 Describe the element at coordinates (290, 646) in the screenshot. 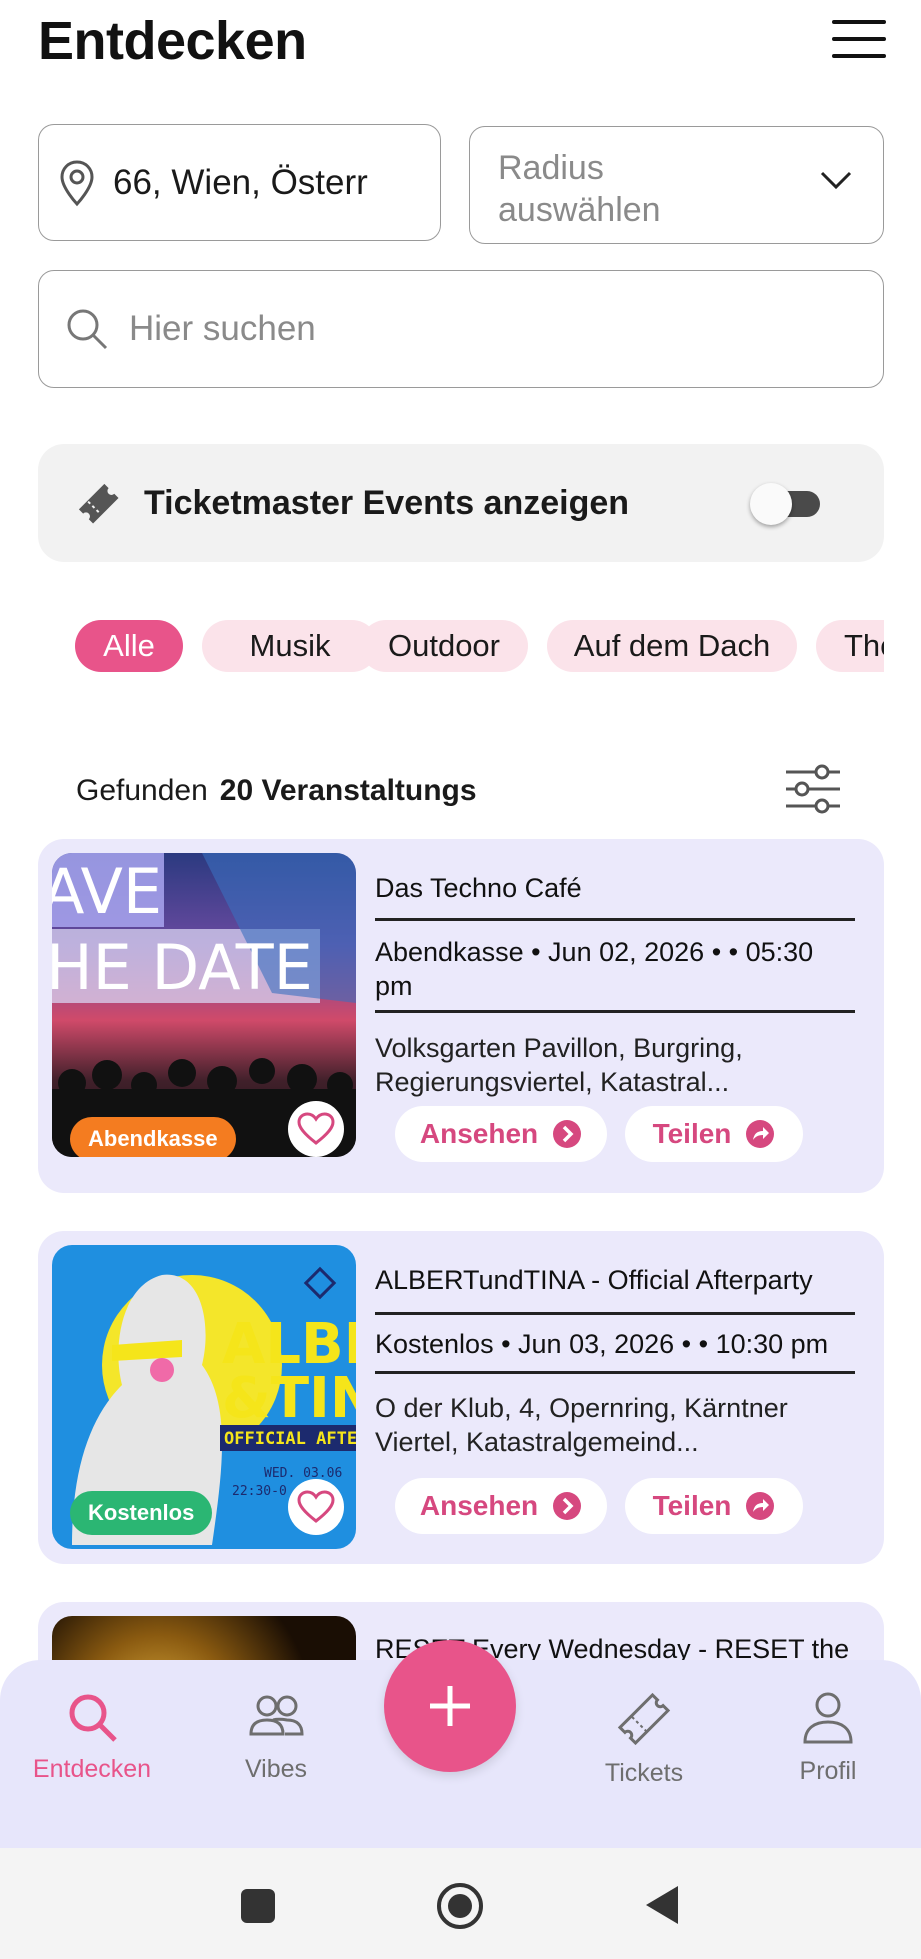

I see `chip-musik: Musik` at that location.